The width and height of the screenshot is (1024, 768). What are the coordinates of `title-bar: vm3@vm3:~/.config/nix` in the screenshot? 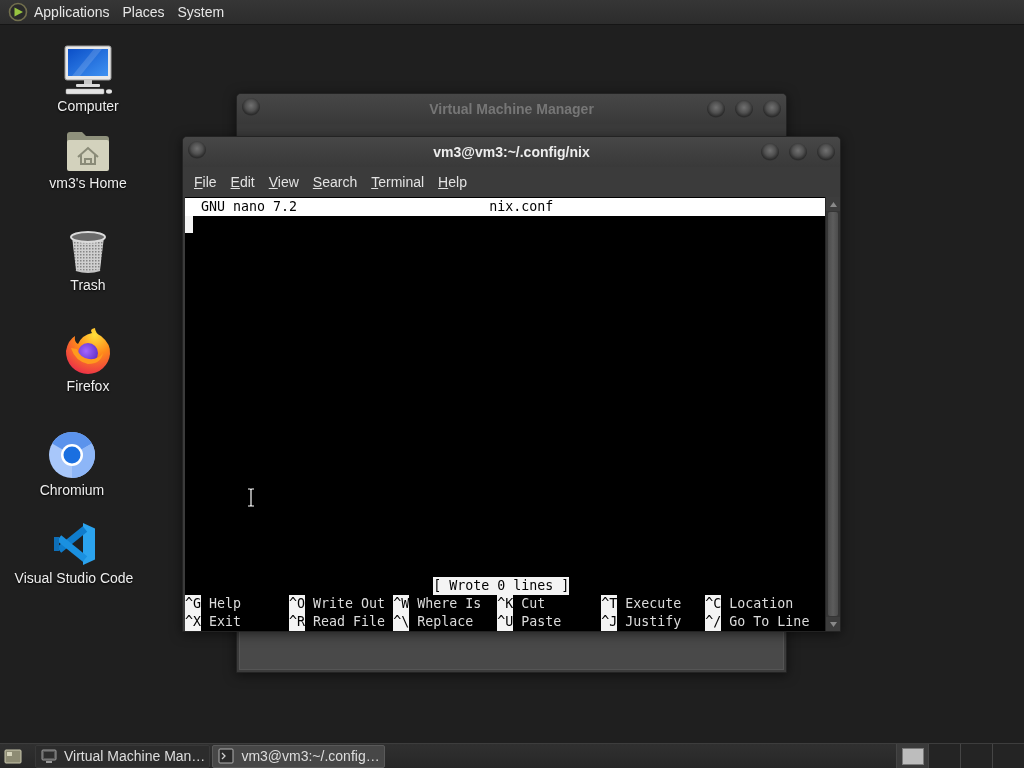 It's located at (511, 152).